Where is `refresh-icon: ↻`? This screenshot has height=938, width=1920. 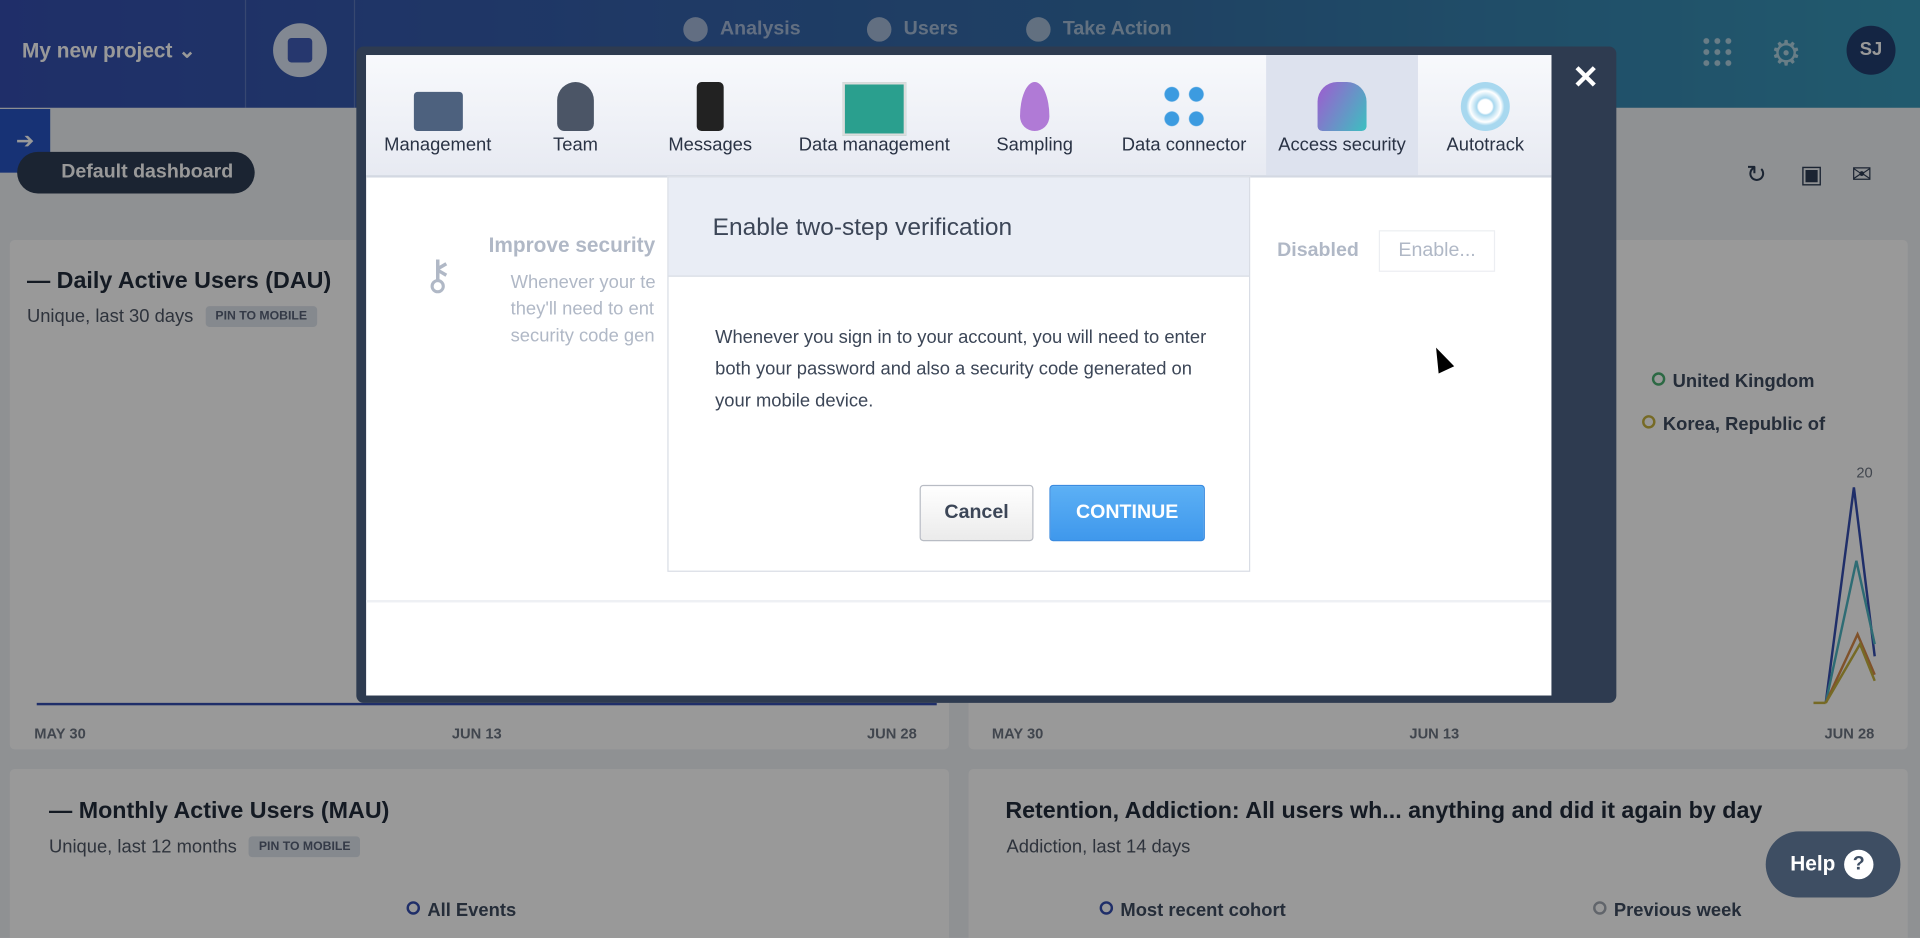
refresh-icon: ↻ is located at coordinates (1756, 174).